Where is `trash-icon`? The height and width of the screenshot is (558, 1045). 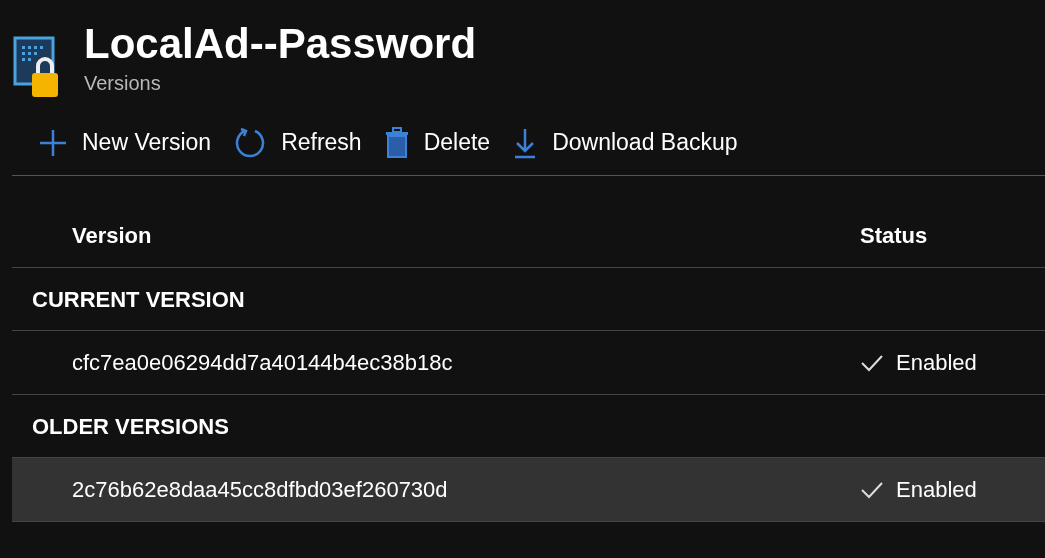
trash-icon is located at coordinates (396, 142).